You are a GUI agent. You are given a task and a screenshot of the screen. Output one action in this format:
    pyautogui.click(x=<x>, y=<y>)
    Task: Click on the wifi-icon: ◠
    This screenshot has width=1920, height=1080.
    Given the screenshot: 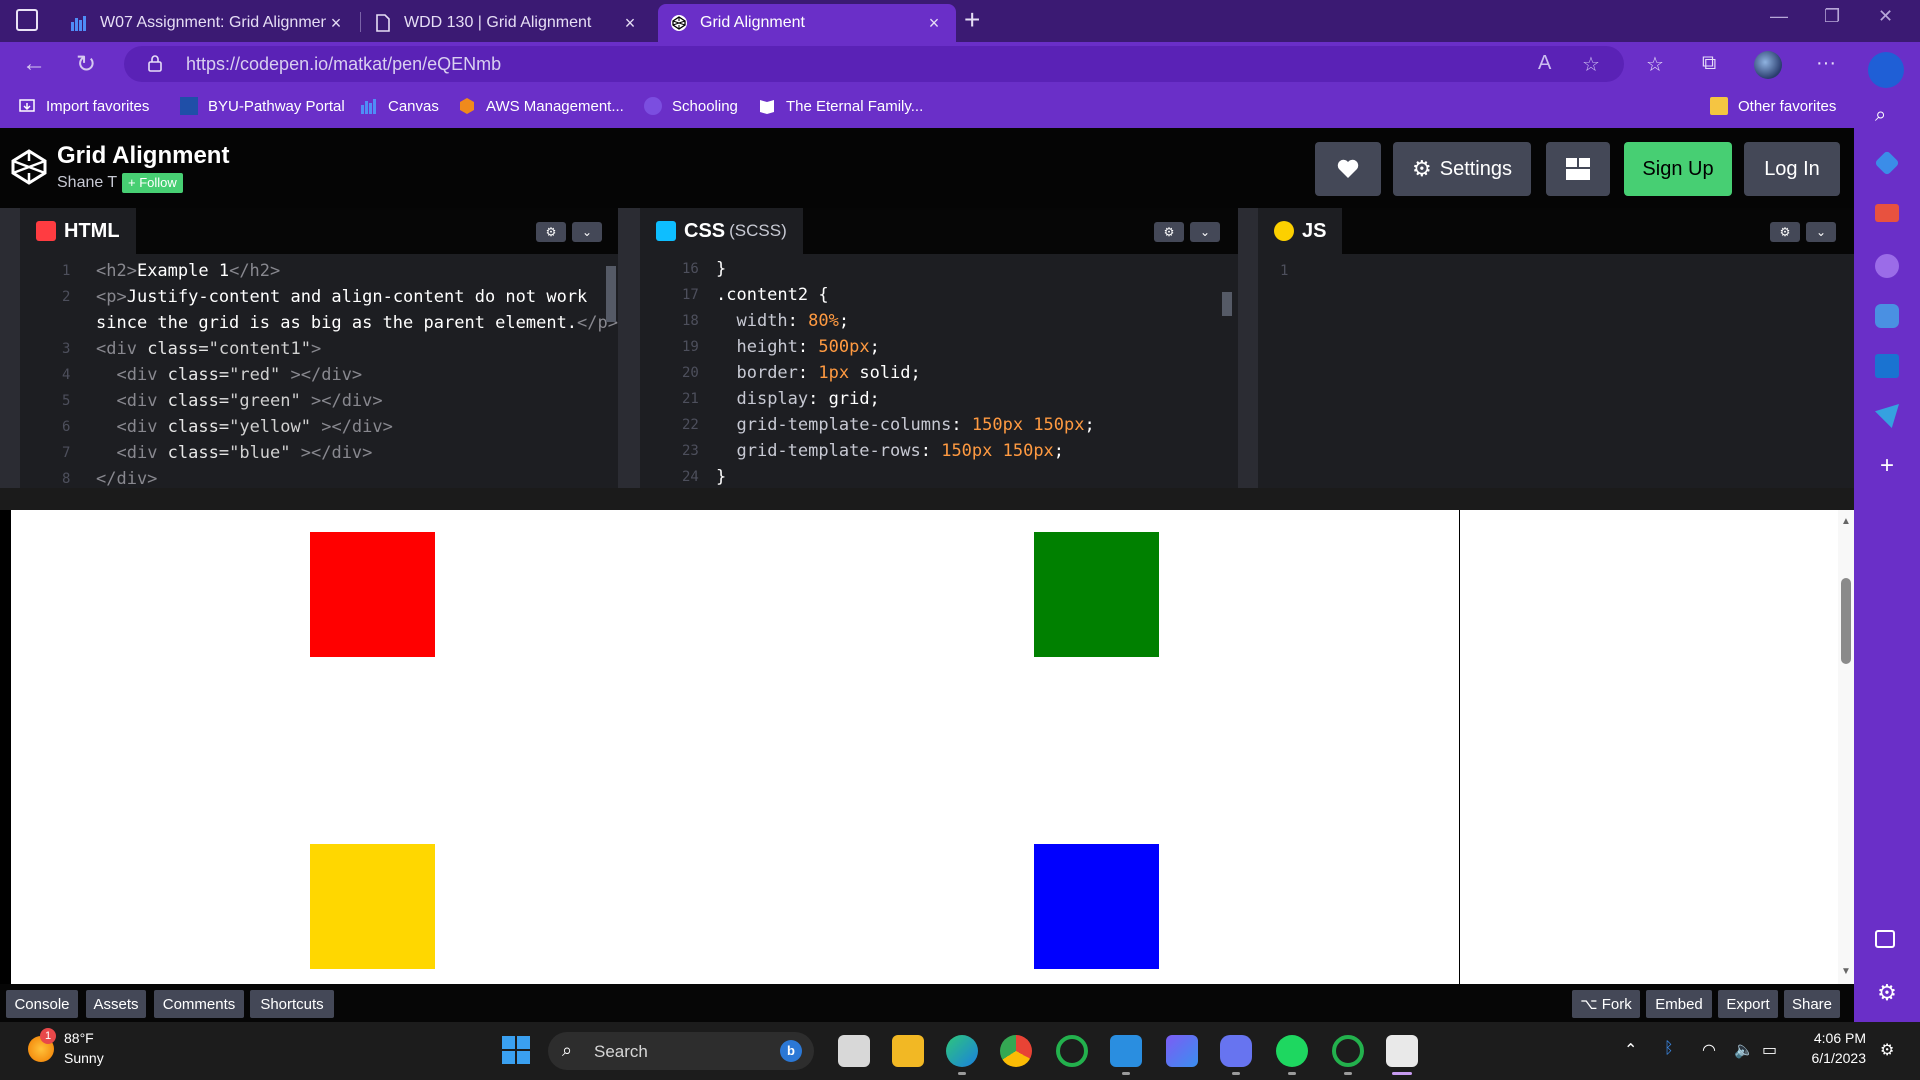 What is the action you would take?
    pyautogui.click(x=1709, y=1050)
    